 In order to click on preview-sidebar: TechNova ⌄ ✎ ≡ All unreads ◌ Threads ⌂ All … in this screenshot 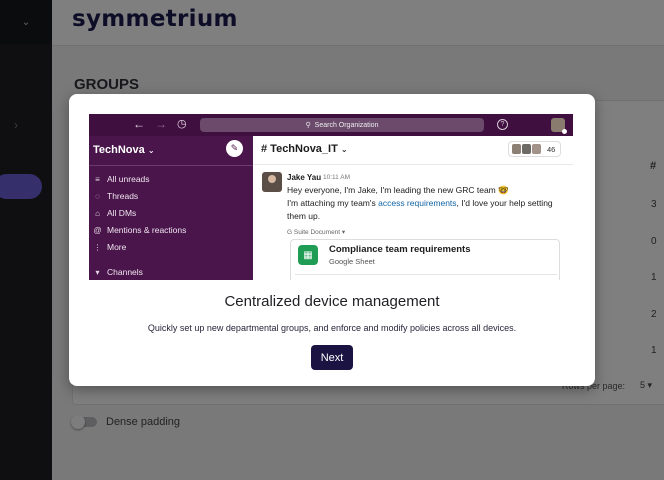, I will do `click(171, 208)`.